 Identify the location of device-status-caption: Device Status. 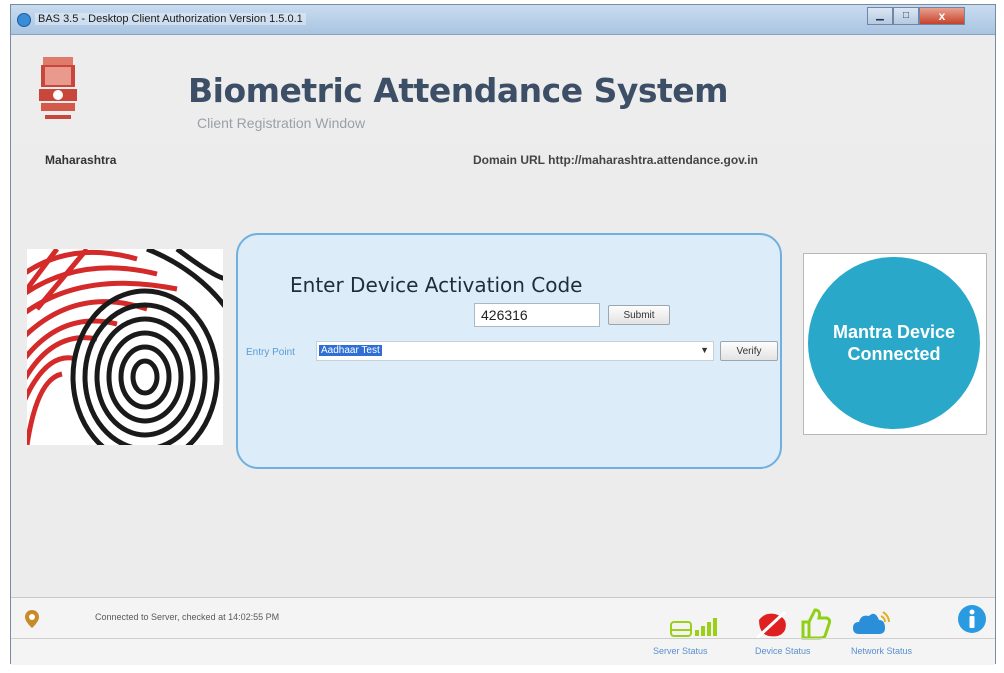
(783, 651).